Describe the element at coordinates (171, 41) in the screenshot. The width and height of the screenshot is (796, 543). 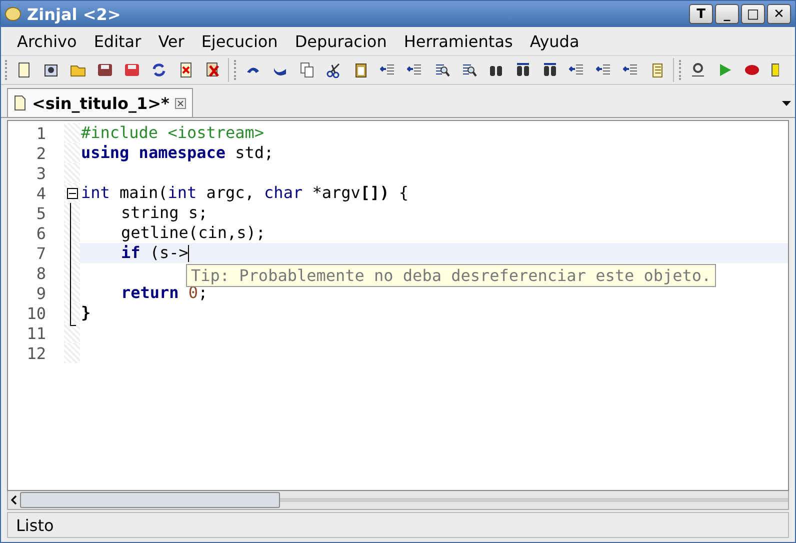
I see `menu-item: Ver` at that location.